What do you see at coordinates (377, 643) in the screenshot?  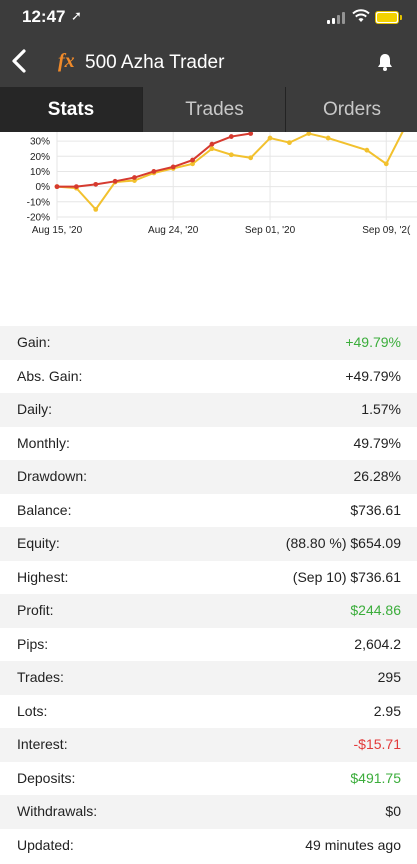 I see `stat-value: 2,604.2` at bounding box center [377, 643].